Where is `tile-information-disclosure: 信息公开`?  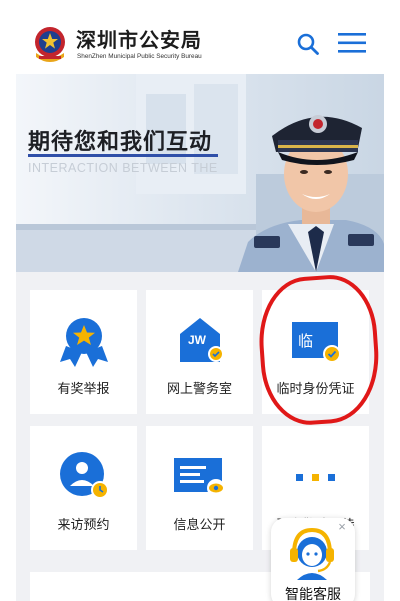
tile-information-disclosure: 信息公开 is located at coordinates (199, 488).